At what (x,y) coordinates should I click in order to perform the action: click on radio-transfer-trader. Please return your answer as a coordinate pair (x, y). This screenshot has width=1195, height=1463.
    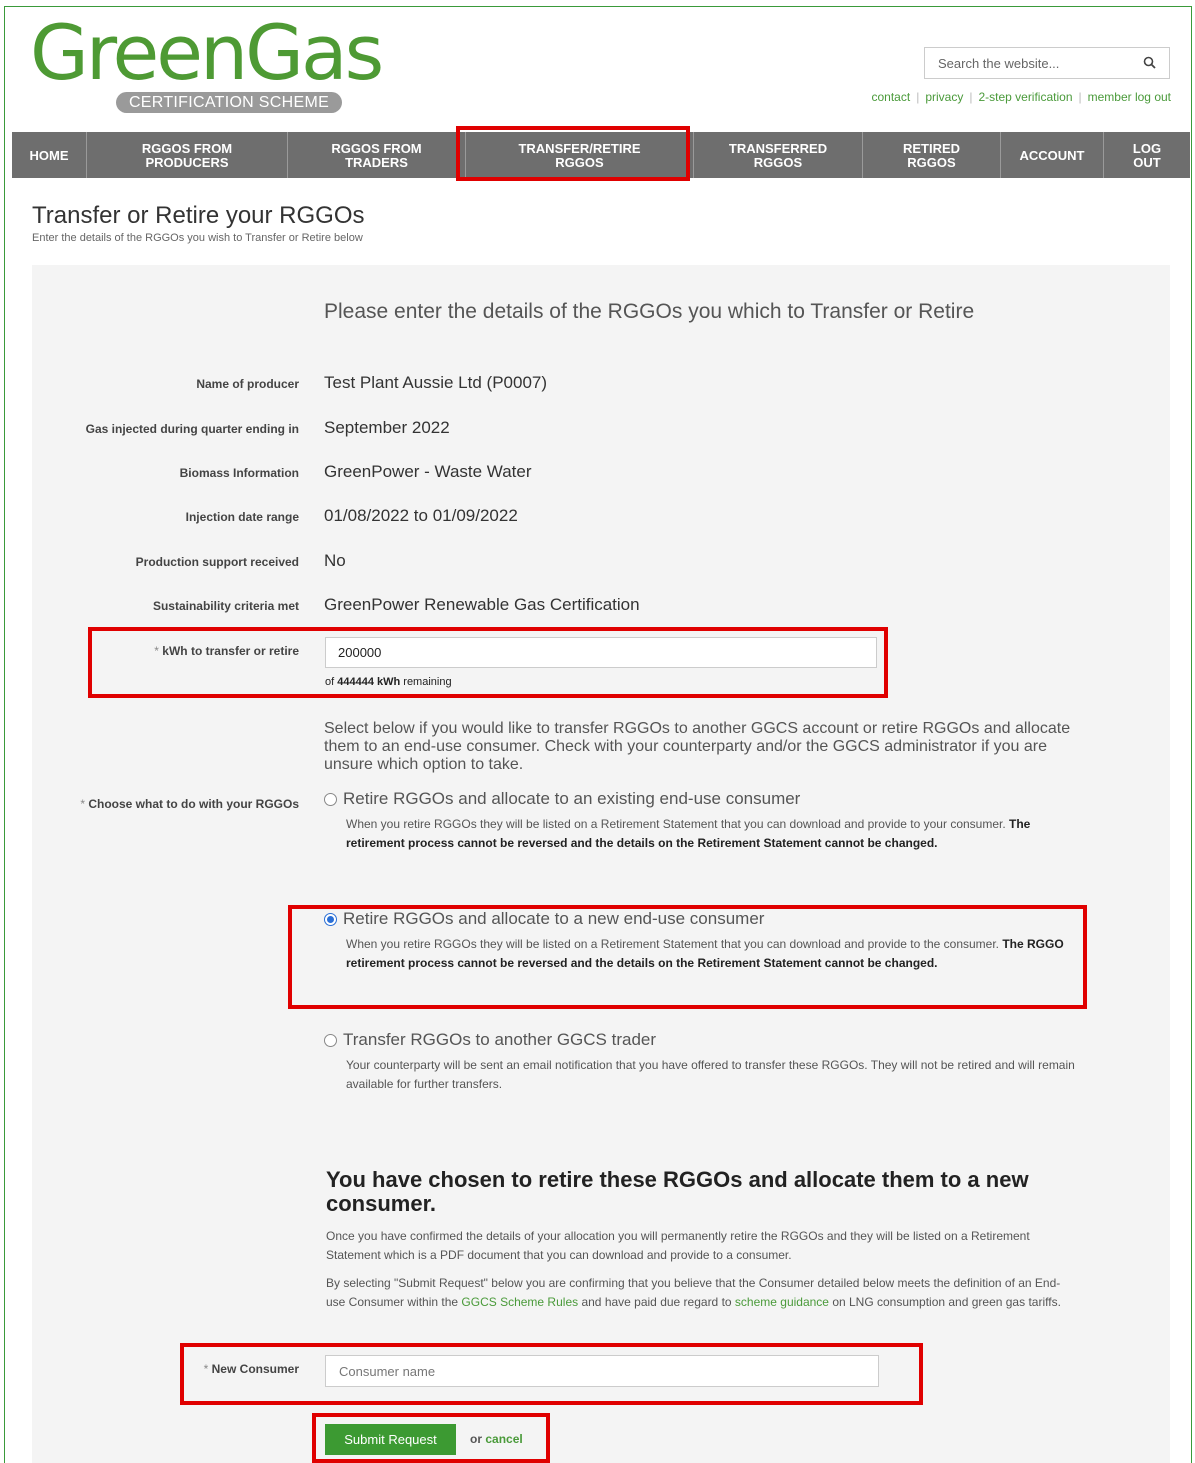
    Looking at the image, I should click on (330, 1040).